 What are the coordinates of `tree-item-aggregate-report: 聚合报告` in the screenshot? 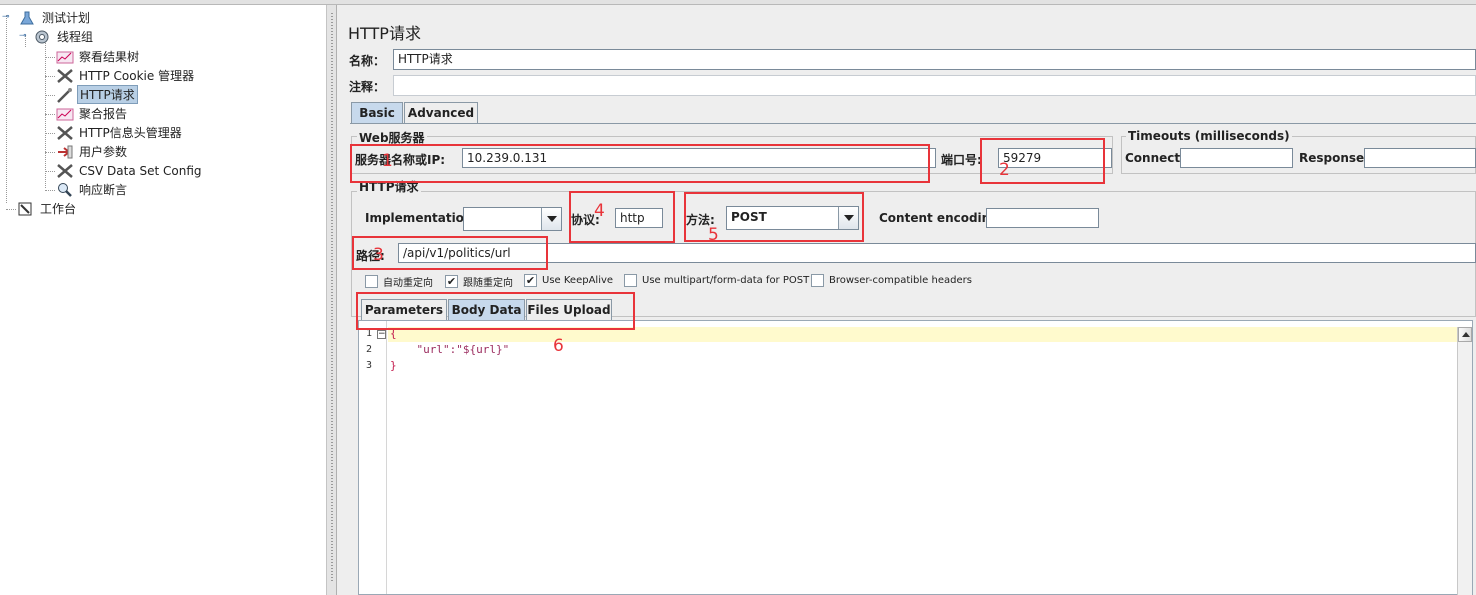 It's located at (92, 113).